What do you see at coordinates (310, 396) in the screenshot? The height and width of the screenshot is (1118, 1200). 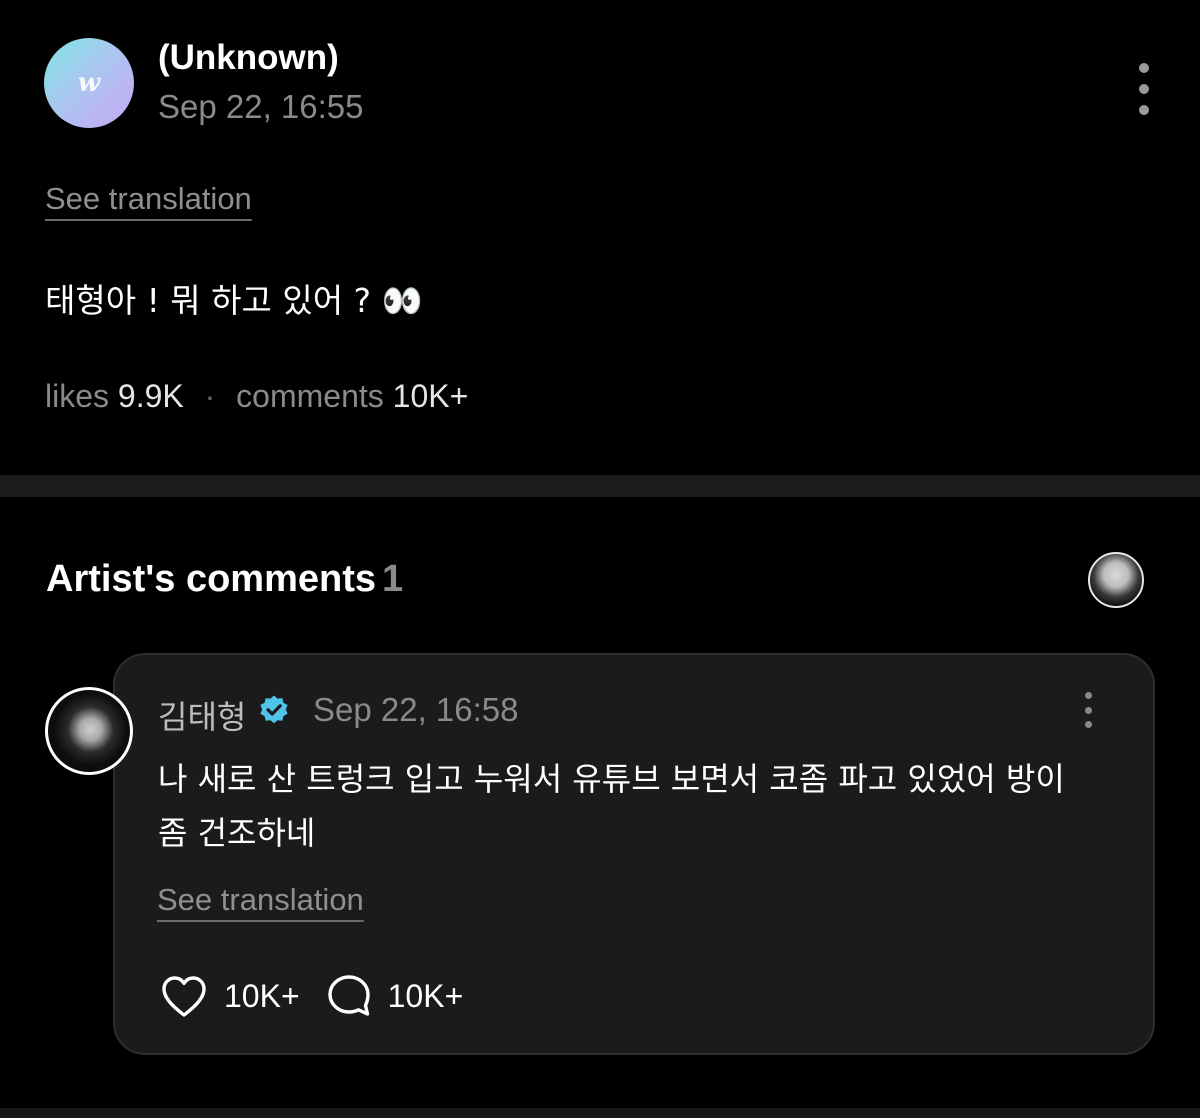 I see `comments-label: comments` at bounding box center [310, 396].